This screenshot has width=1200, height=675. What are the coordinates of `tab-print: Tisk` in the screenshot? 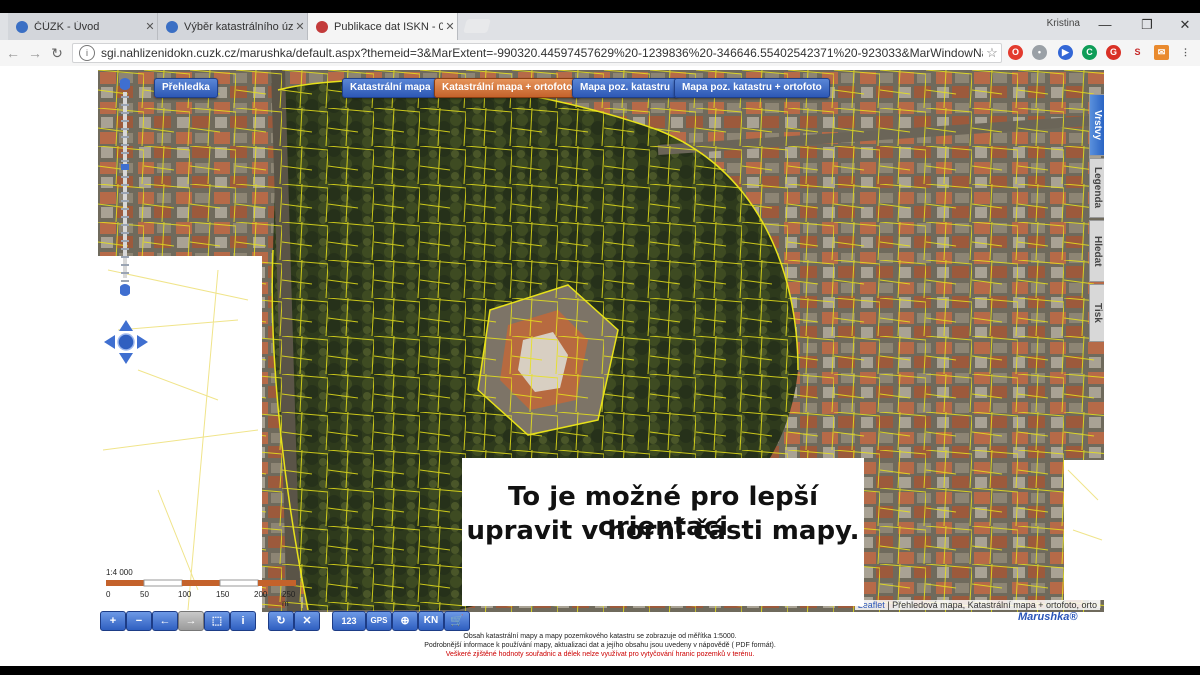 It's located at (1096, 313).